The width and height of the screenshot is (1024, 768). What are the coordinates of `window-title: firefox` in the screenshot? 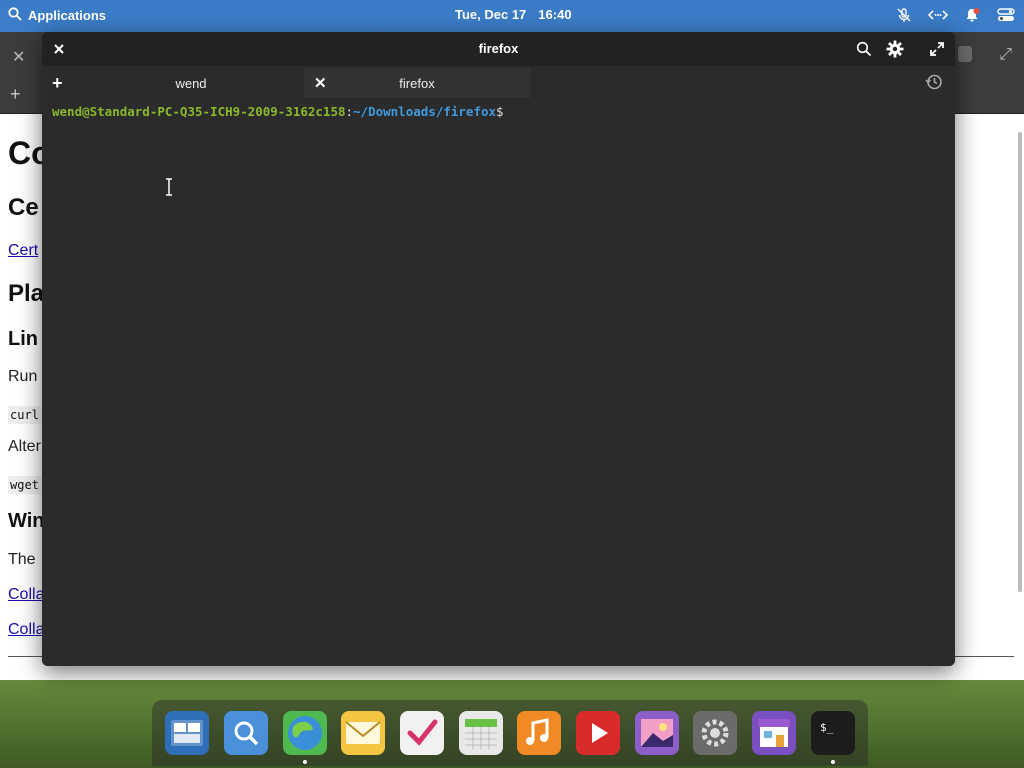 It's located at (498, 48).